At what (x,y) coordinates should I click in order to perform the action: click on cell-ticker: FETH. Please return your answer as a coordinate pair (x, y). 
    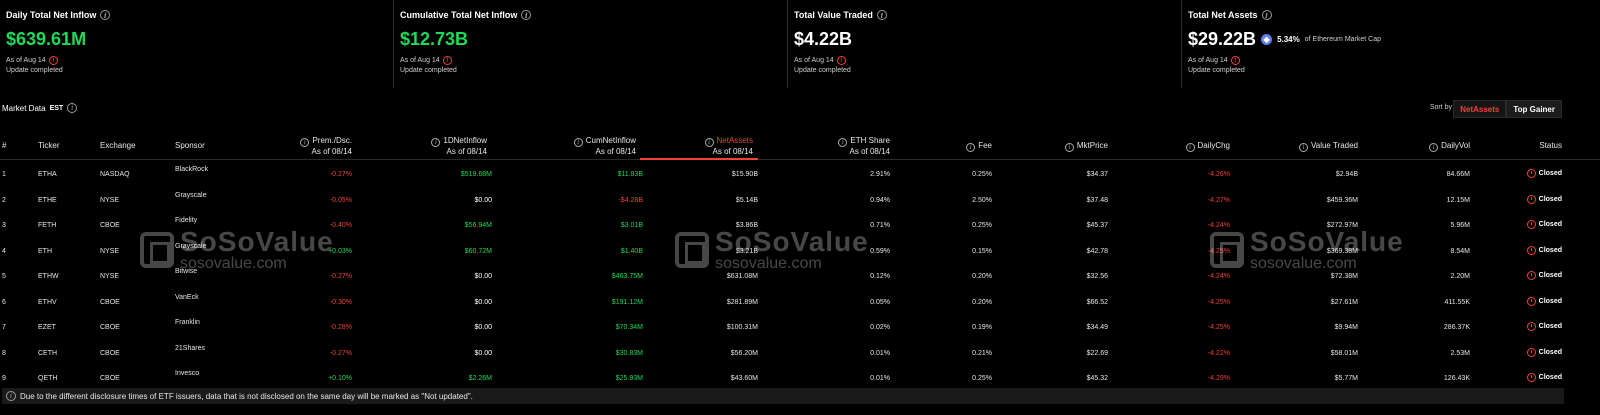
    Looking at the image, I should click on (47, 225).